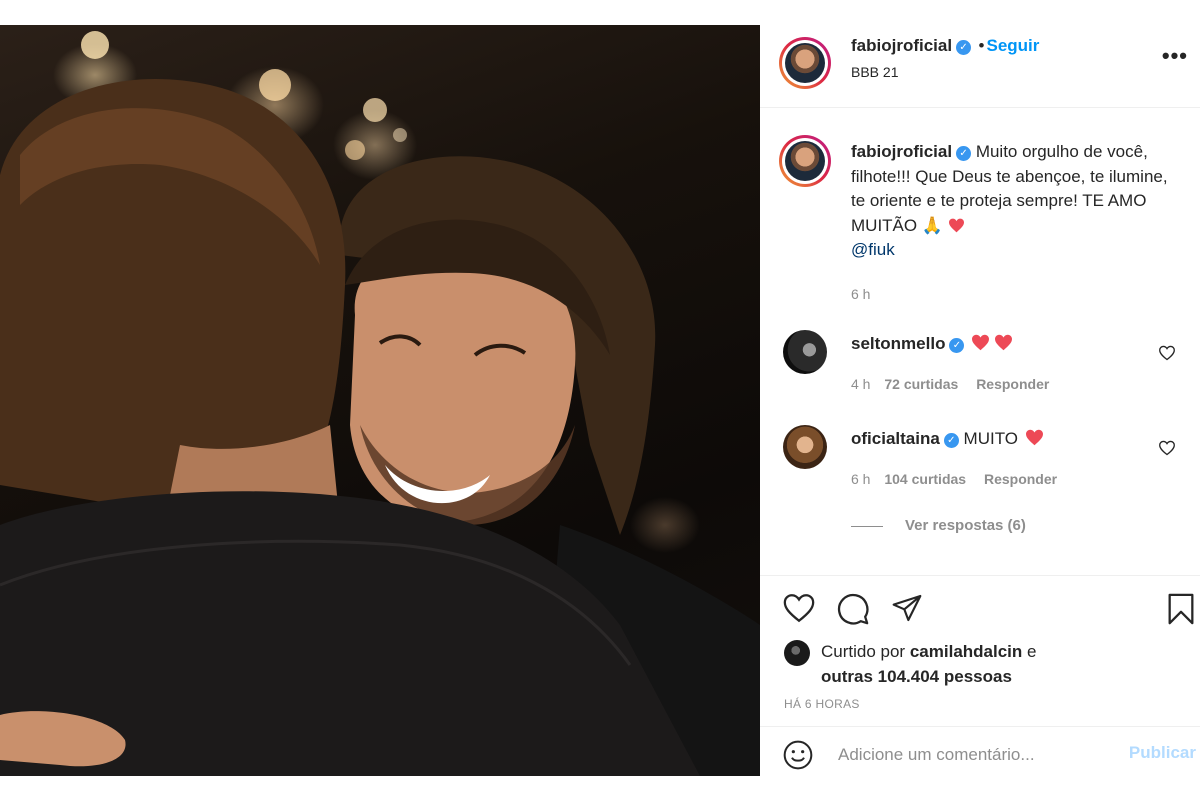 The height and width of the screenshot is (800, 1200). Describe the element at coordinates (907, 608) in the screenshot. I see `share-icon` at that location.